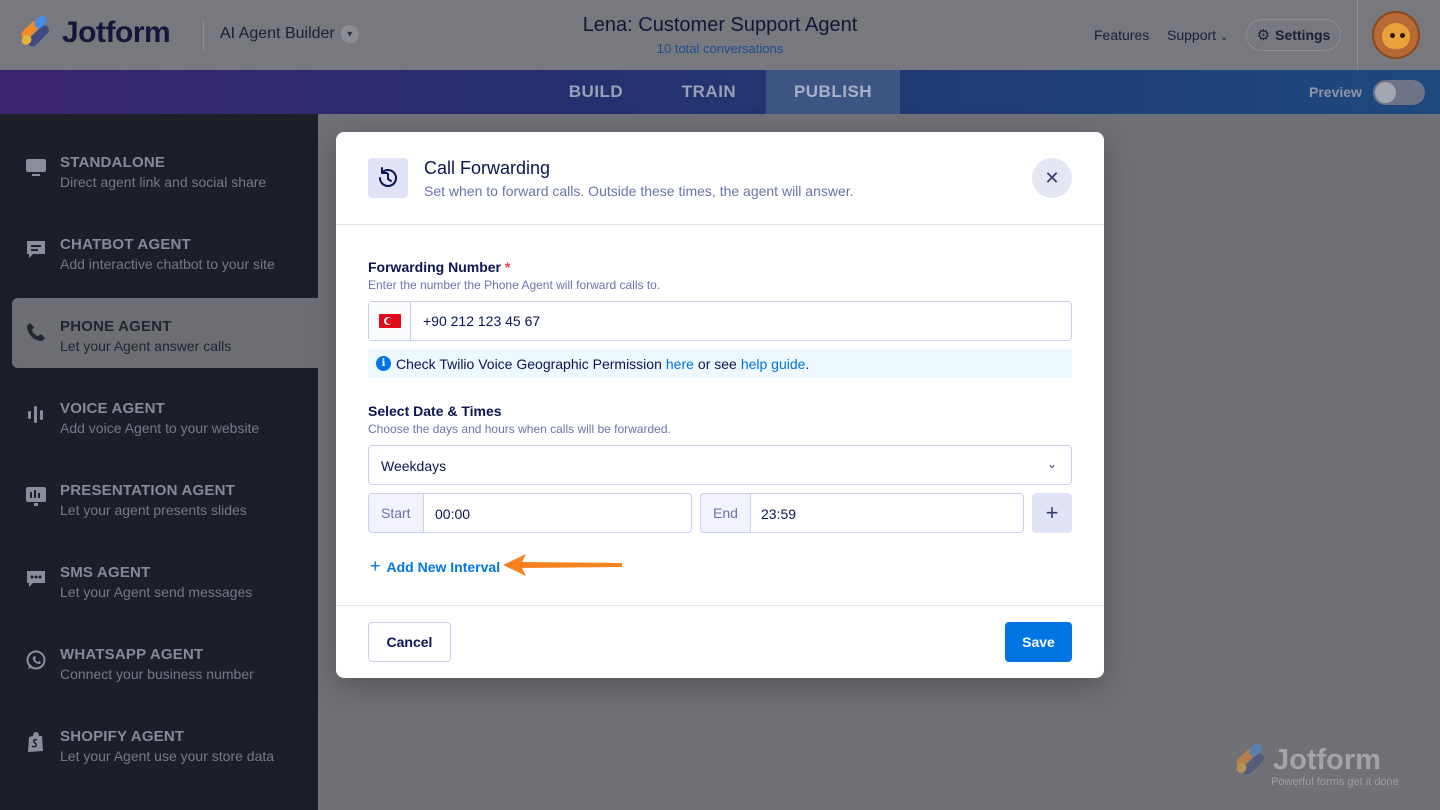 The width and height of the screenshot is (1440, 810). What do you see at coordinates (132, 654) in the screenshot?
I see `sidebar-item-title: WHATSAPP AGENT` at bounding box center [132, 654].